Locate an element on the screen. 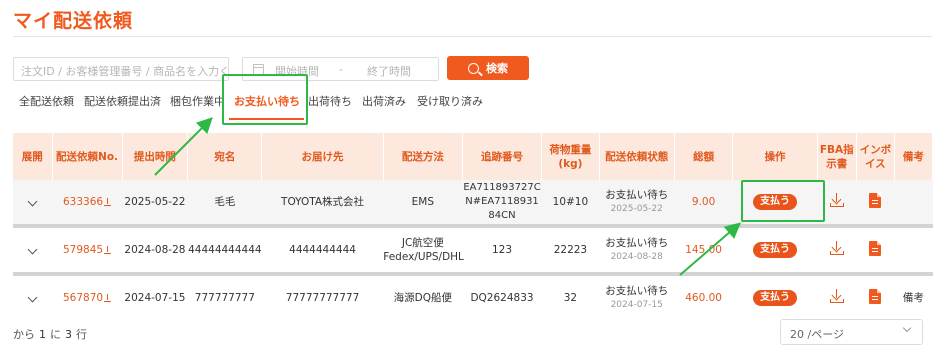  destination: 77777777777 is located at coordinates (322, 298).